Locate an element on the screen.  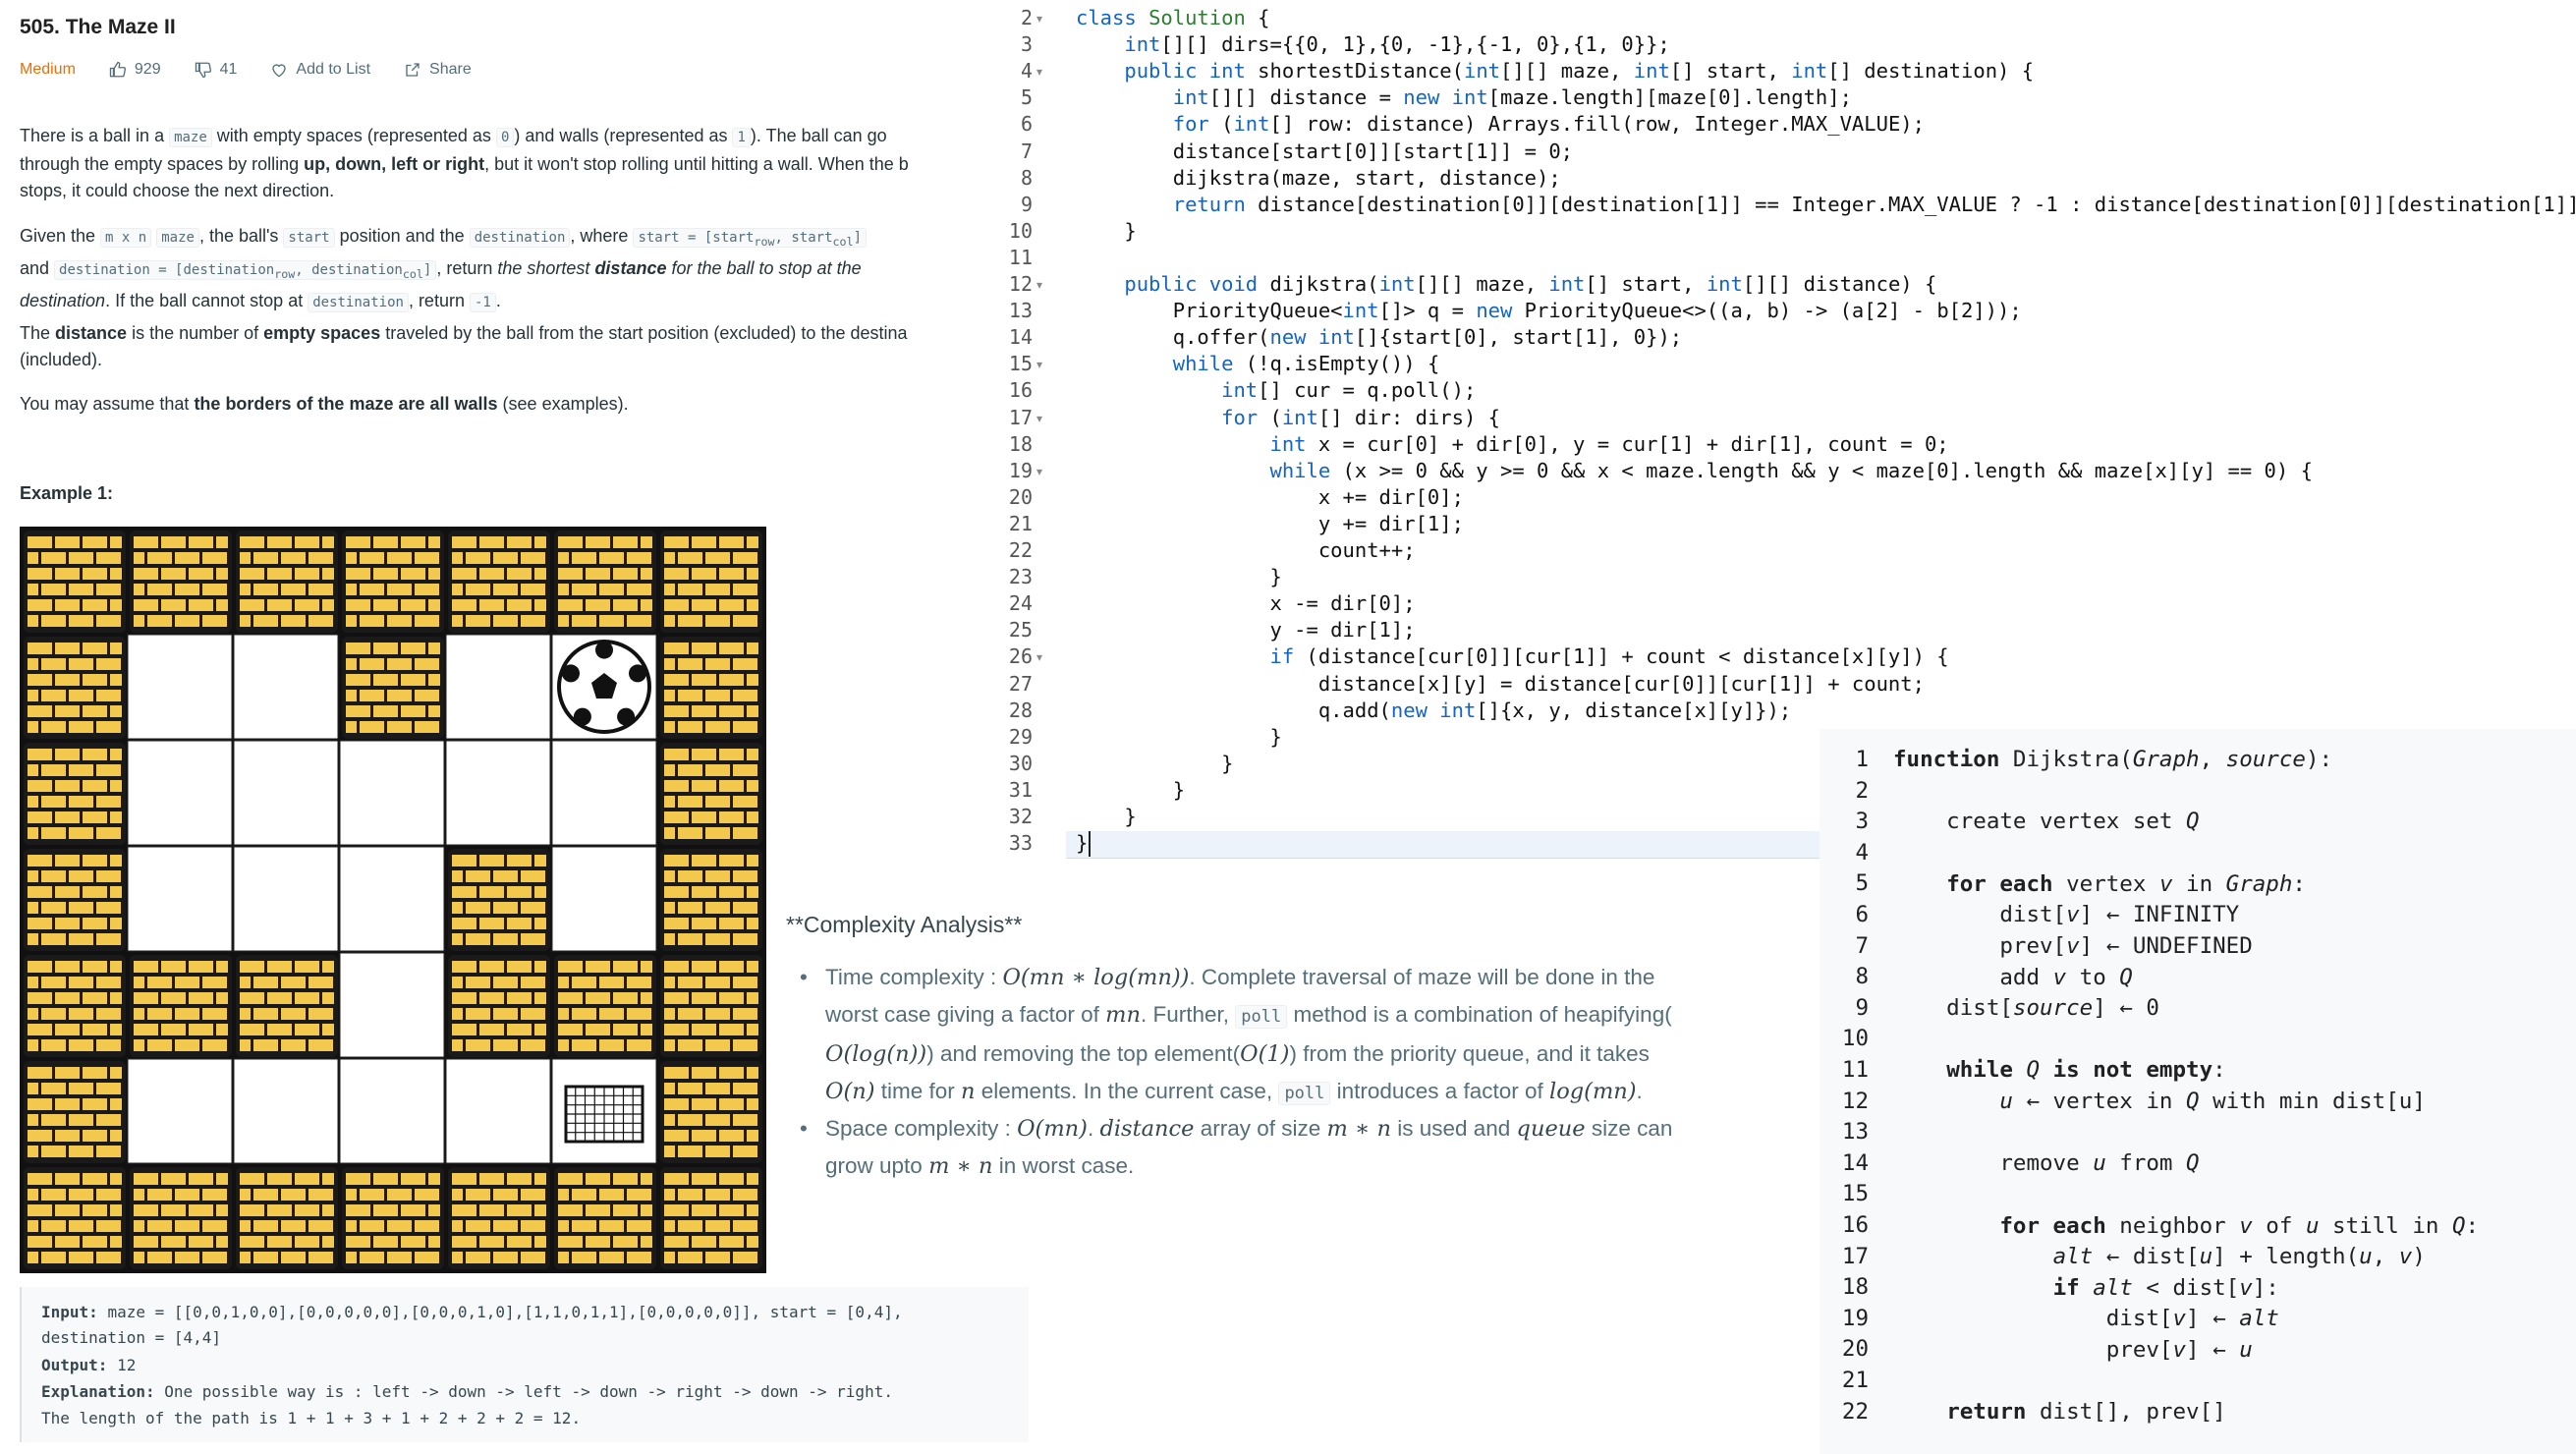
code-line-number: 13 is located at coordinates (1020, 311).